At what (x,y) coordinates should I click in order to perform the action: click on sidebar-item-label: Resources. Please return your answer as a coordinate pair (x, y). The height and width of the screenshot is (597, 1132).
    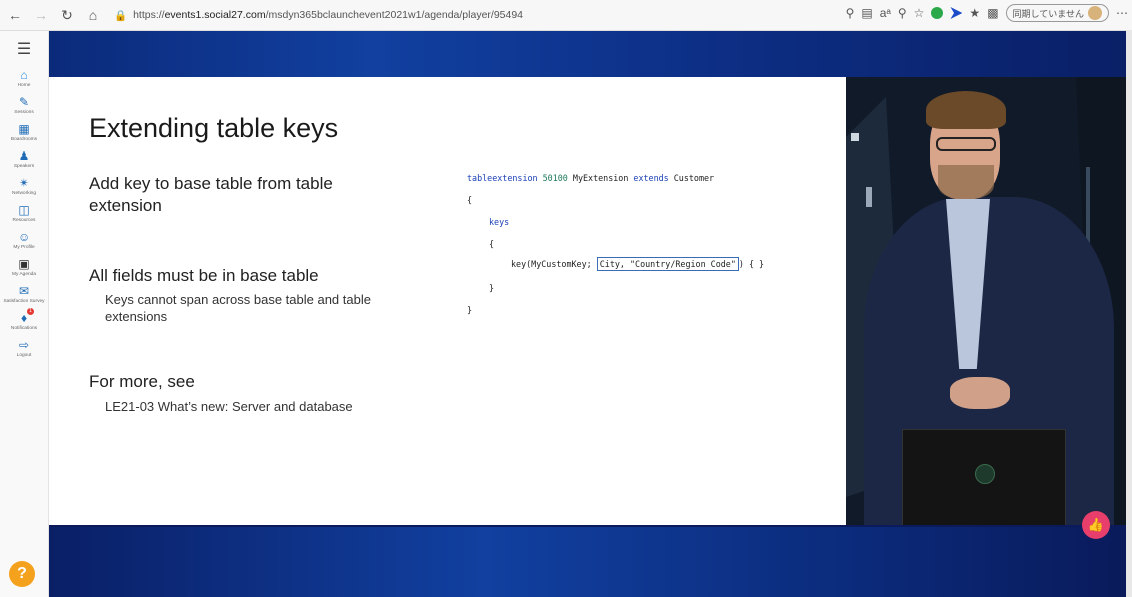
    Looking at the image, I should click on (24, 220).